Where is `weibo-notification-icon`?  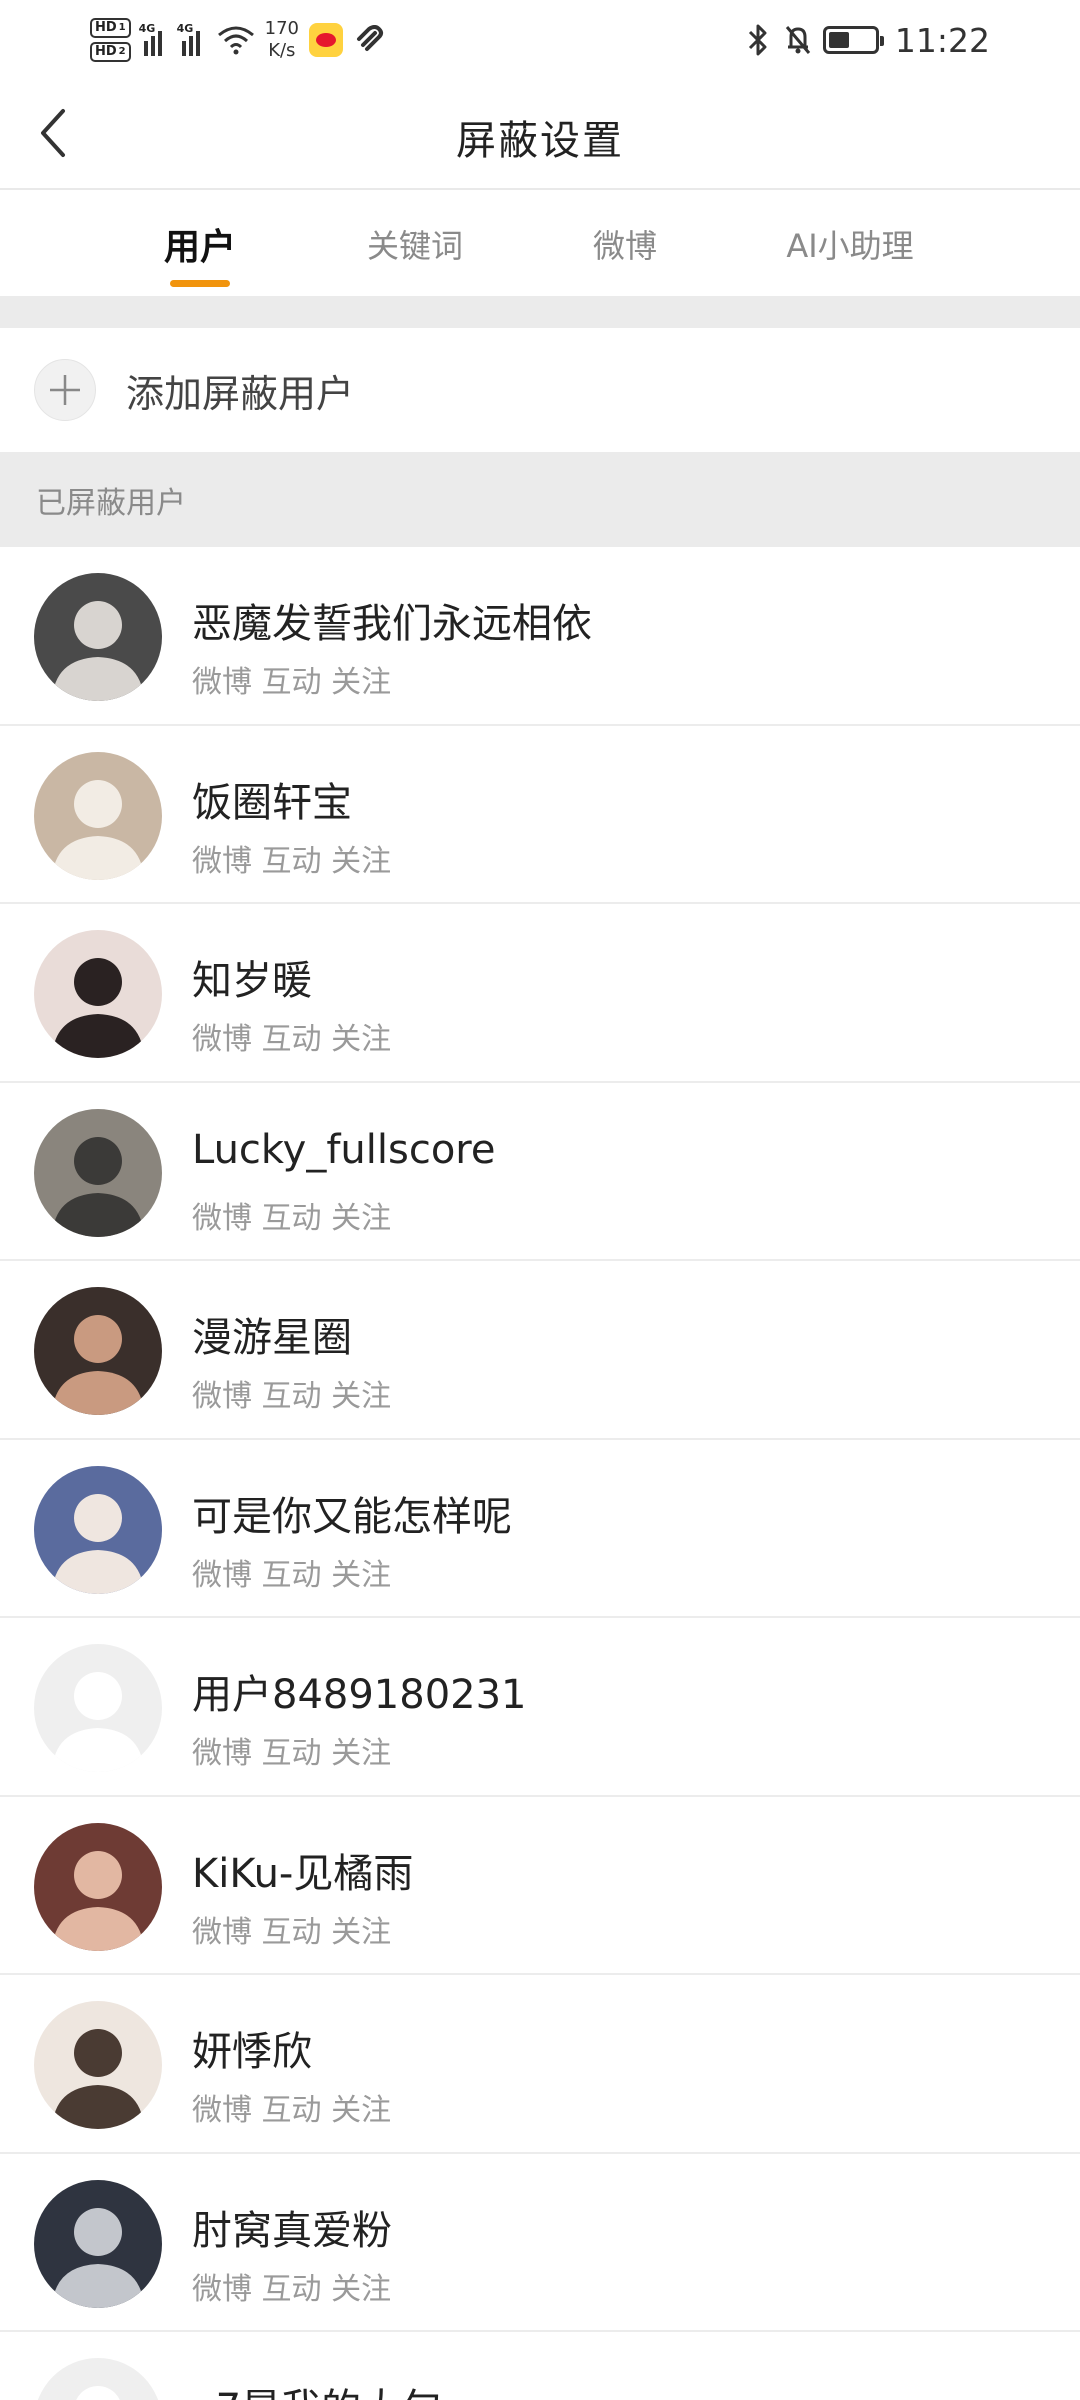
weibo-notification-icon is located at coordinates (326, 40).